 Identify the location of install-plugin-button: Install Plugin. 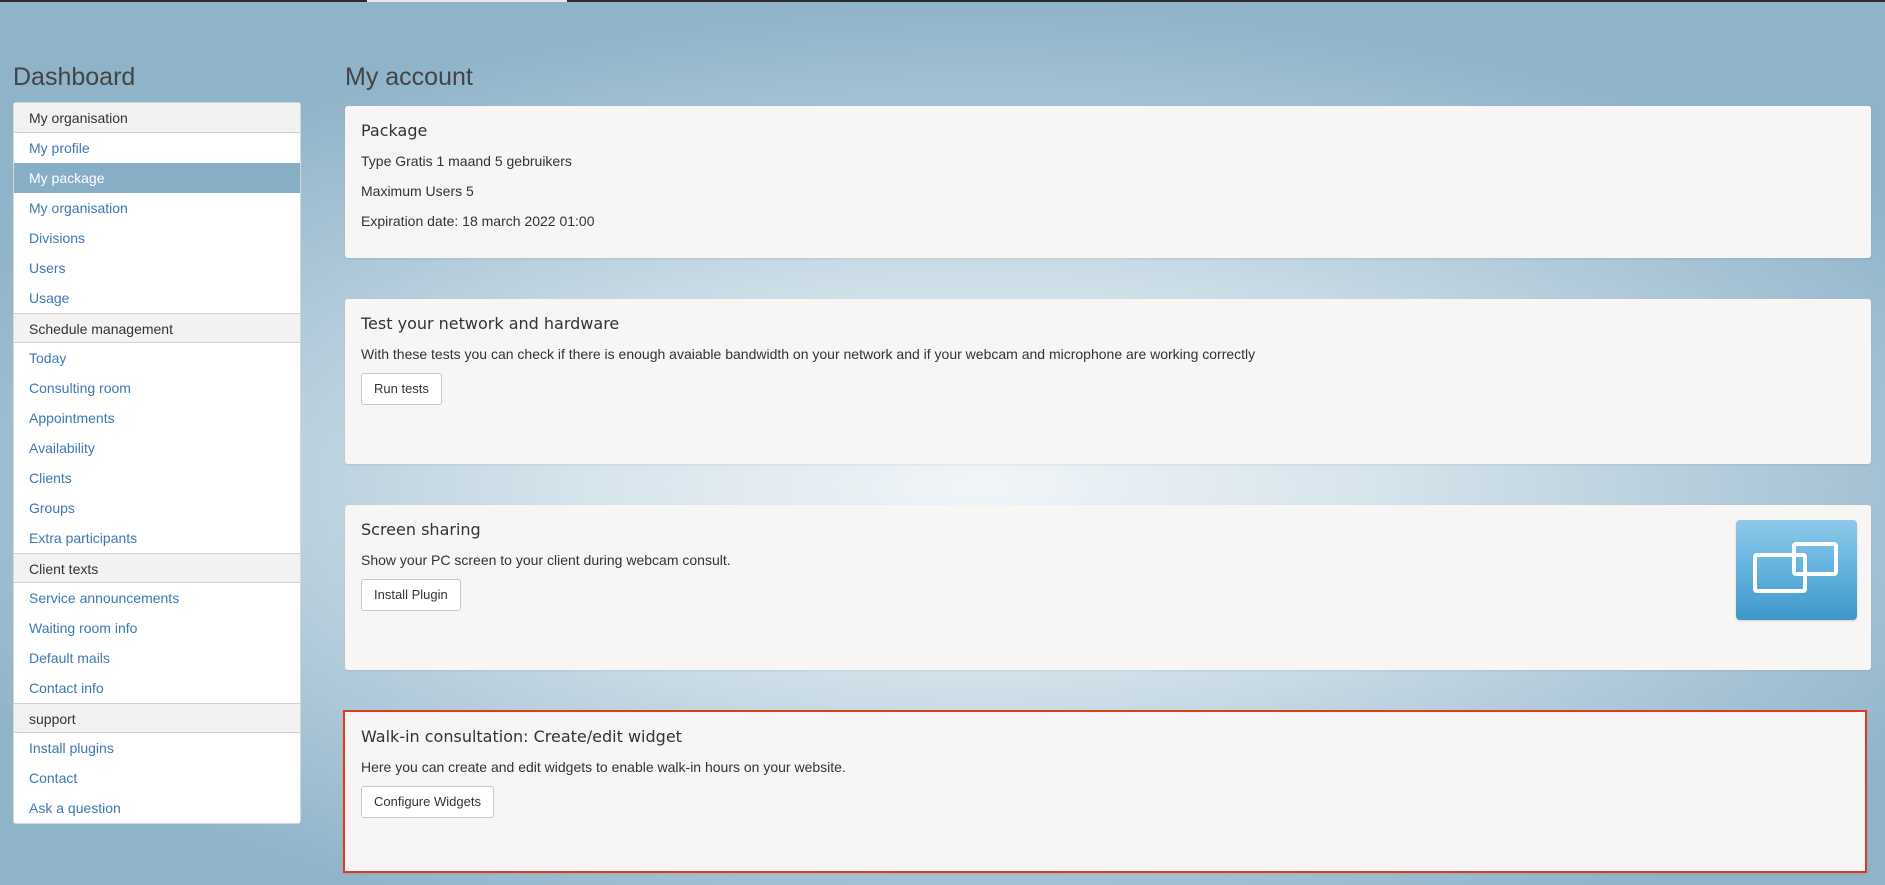
(411, 595).